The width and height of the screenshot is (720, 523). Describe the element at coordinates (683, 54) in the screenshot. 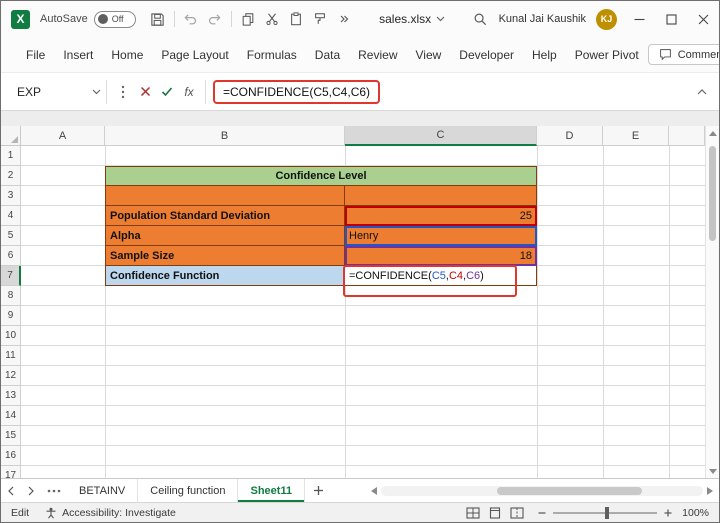

I see `comments-button: Comments` at that location.